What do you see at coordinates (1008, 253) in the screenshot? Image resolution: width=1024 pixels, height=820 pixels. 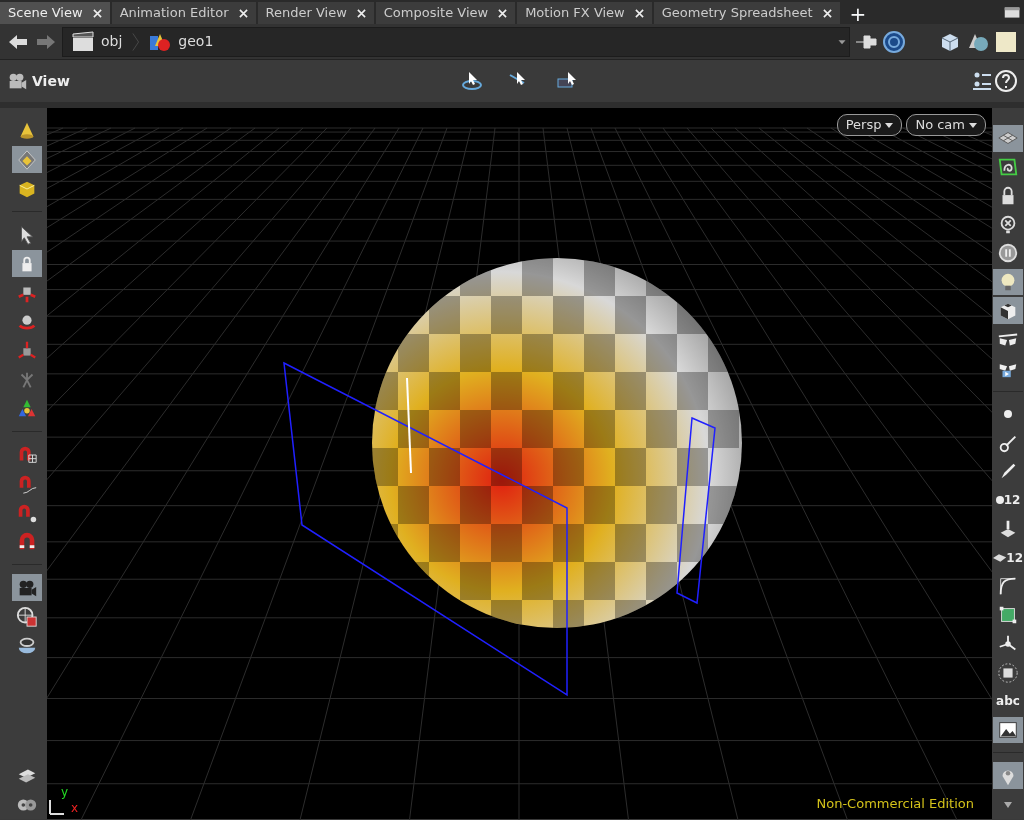 I see `disc-icon` at bounding box center [1008, 253].